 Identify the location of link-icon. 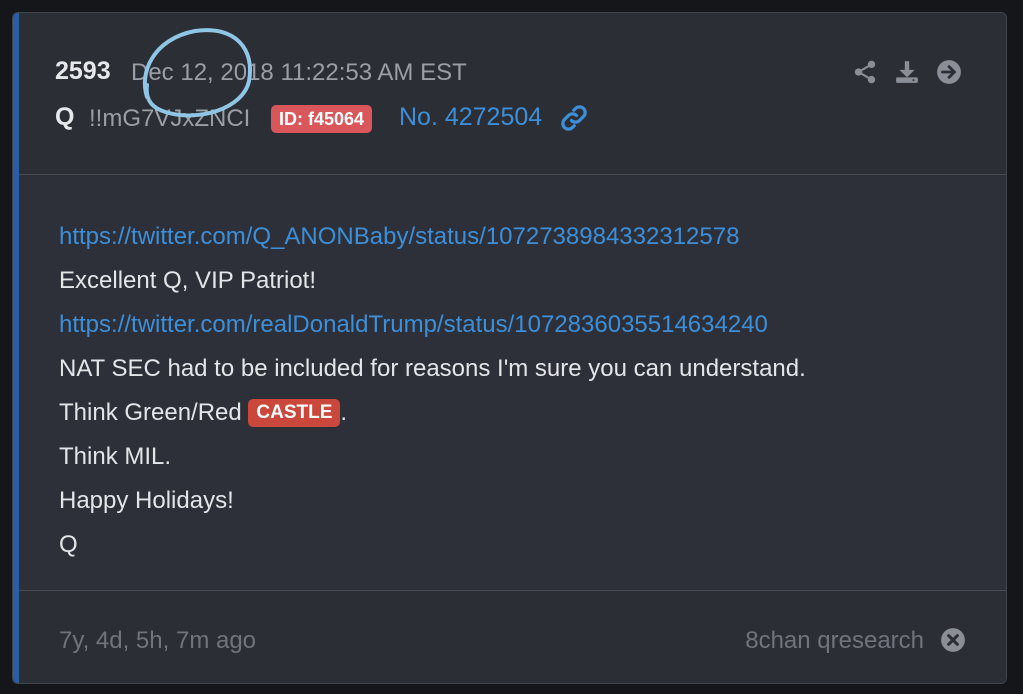
(574, 118).